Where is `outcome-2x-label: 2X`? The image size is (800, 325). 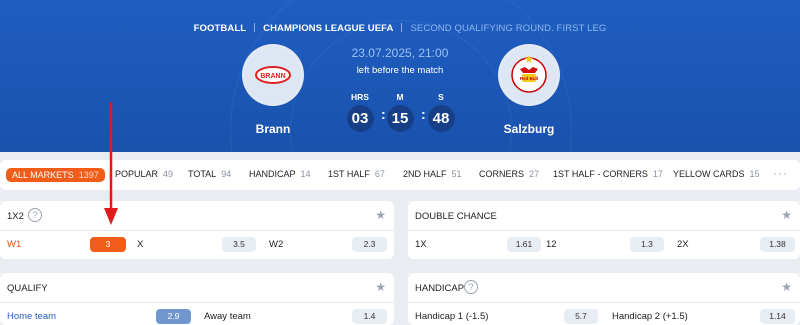
outcome-2x-label: 2X is located at coordinates (683, 244).